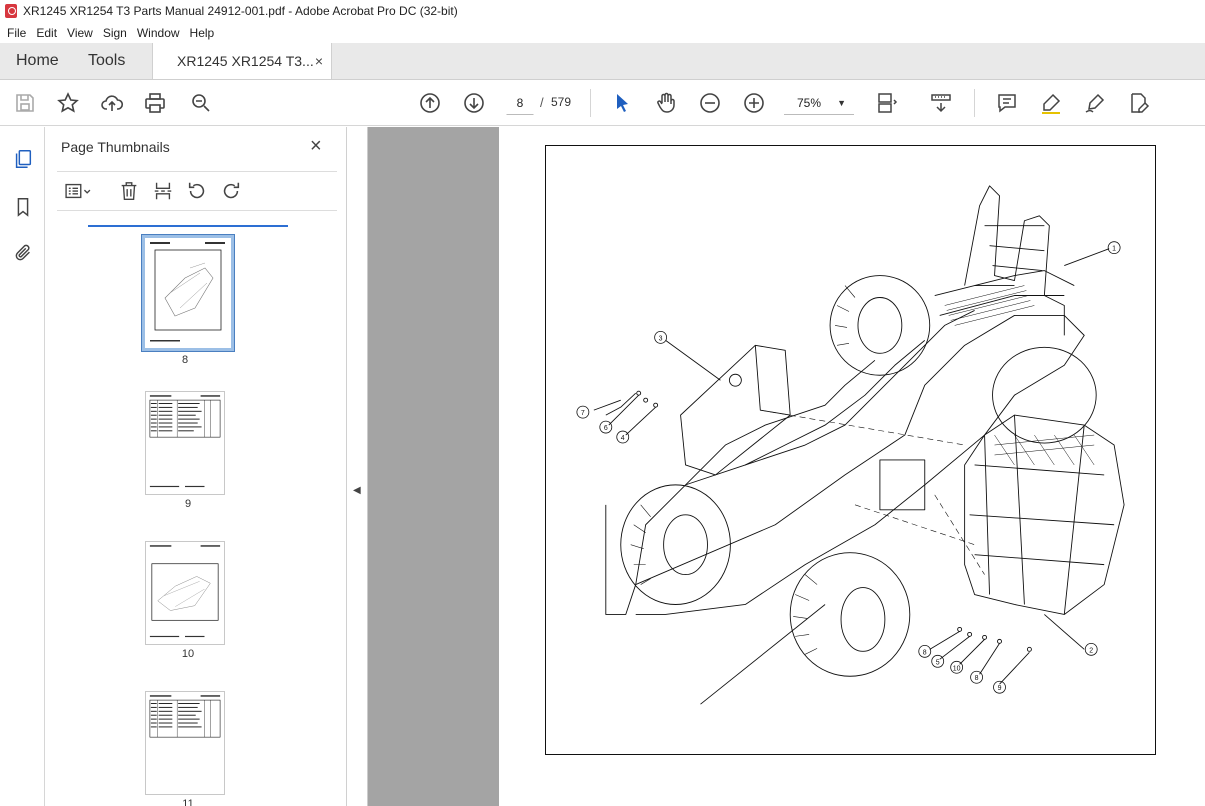 The height and width of the screenshot is (806, 1205). I want to click on collapse-left-icon: ◀, so click(357, 490).